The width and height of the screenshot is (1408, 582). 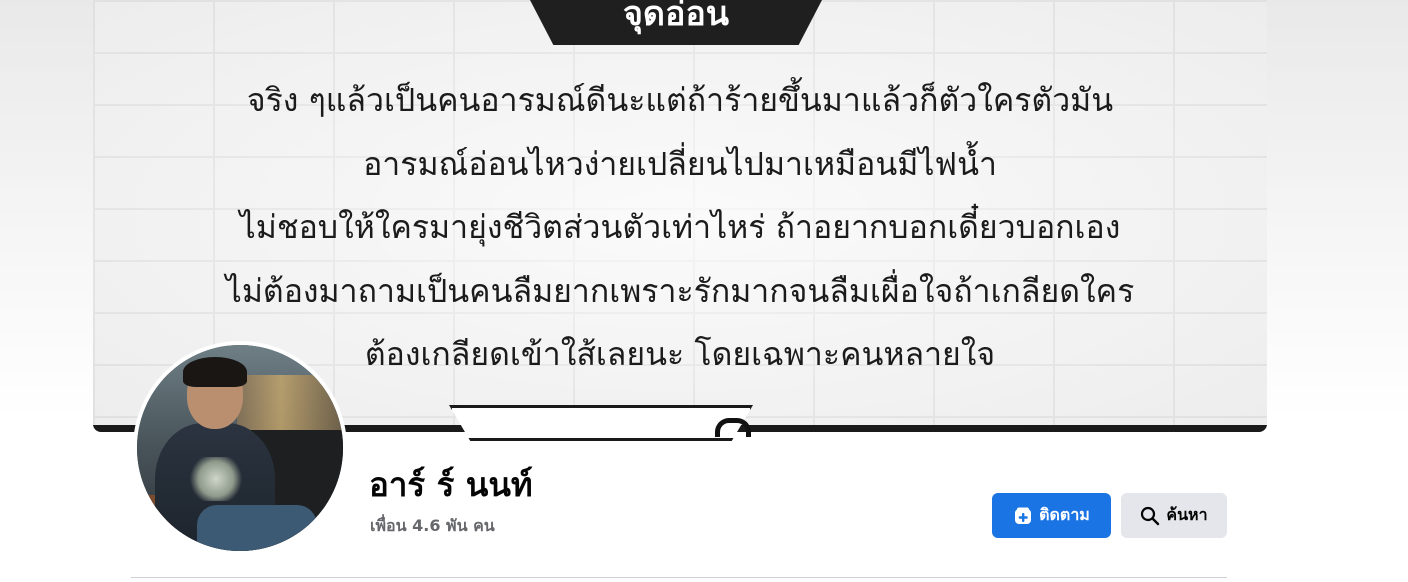 I want to click on follow-plus-icon, so click(x=1023, y=516).